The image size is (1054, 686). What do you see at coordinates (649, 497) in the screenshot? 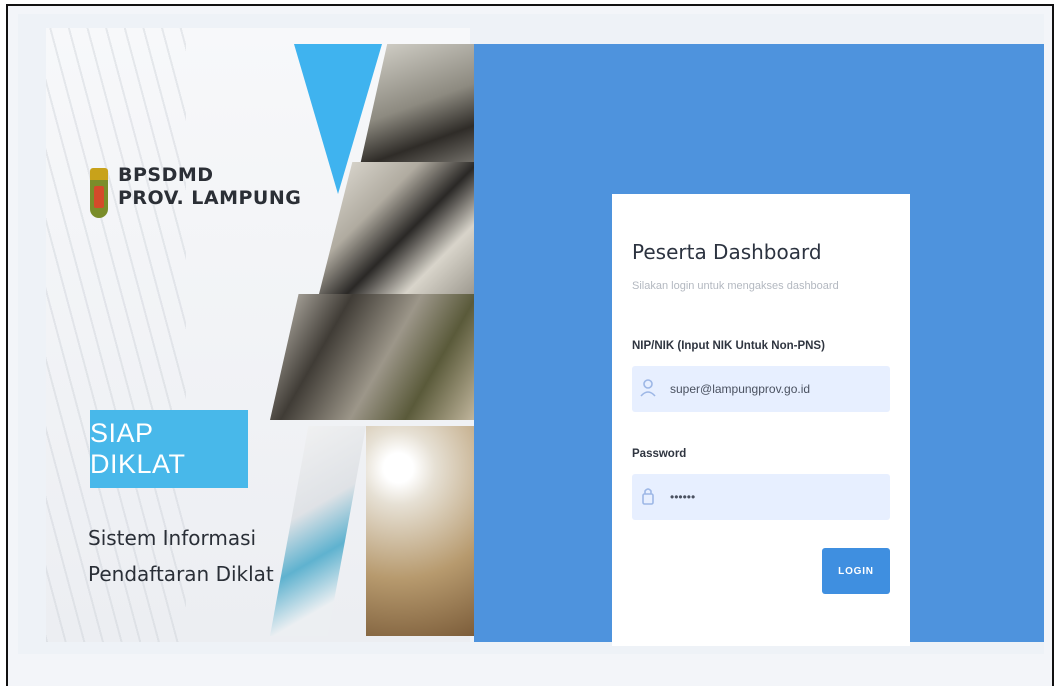
I see `lock-icon` at bounding box center [649, 497].